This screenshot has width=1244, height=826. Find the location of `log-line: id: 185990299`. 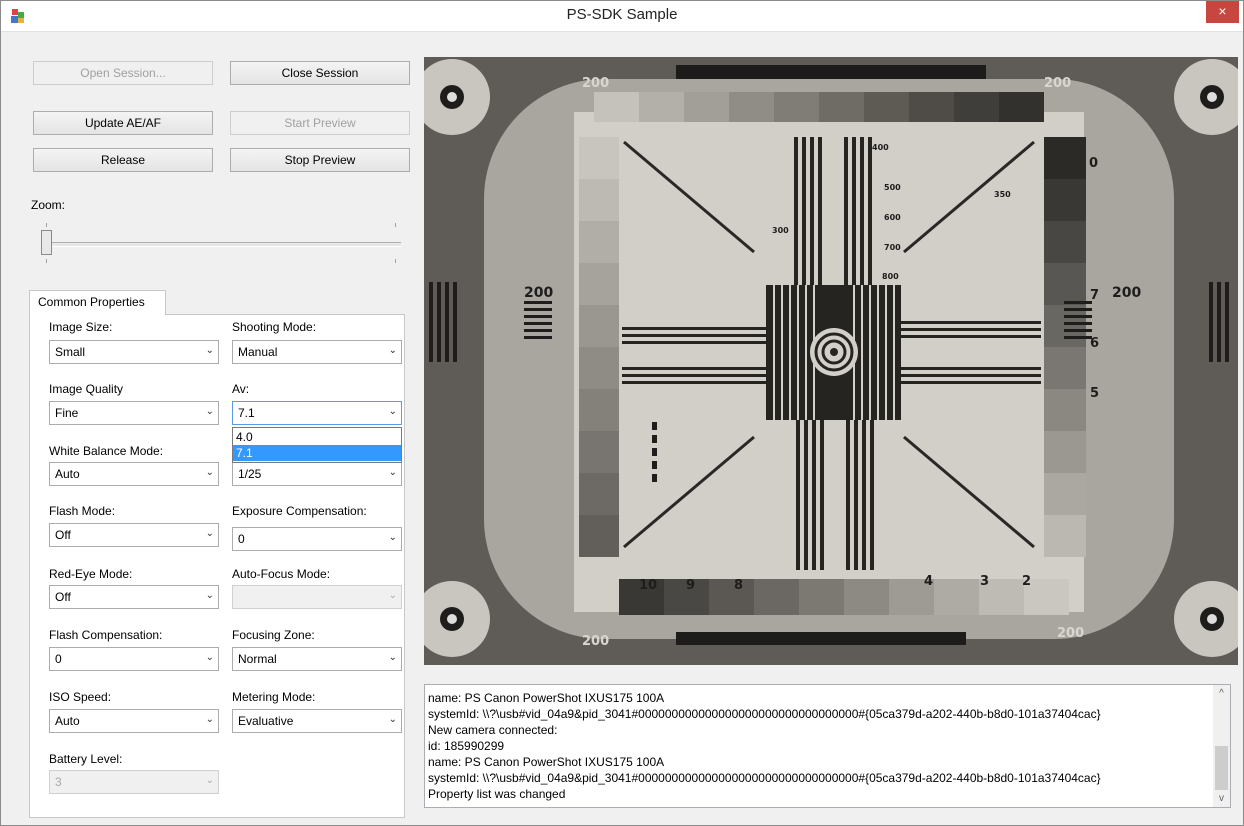

log-line: id: 185990299 is located at coordinates (466, 746).